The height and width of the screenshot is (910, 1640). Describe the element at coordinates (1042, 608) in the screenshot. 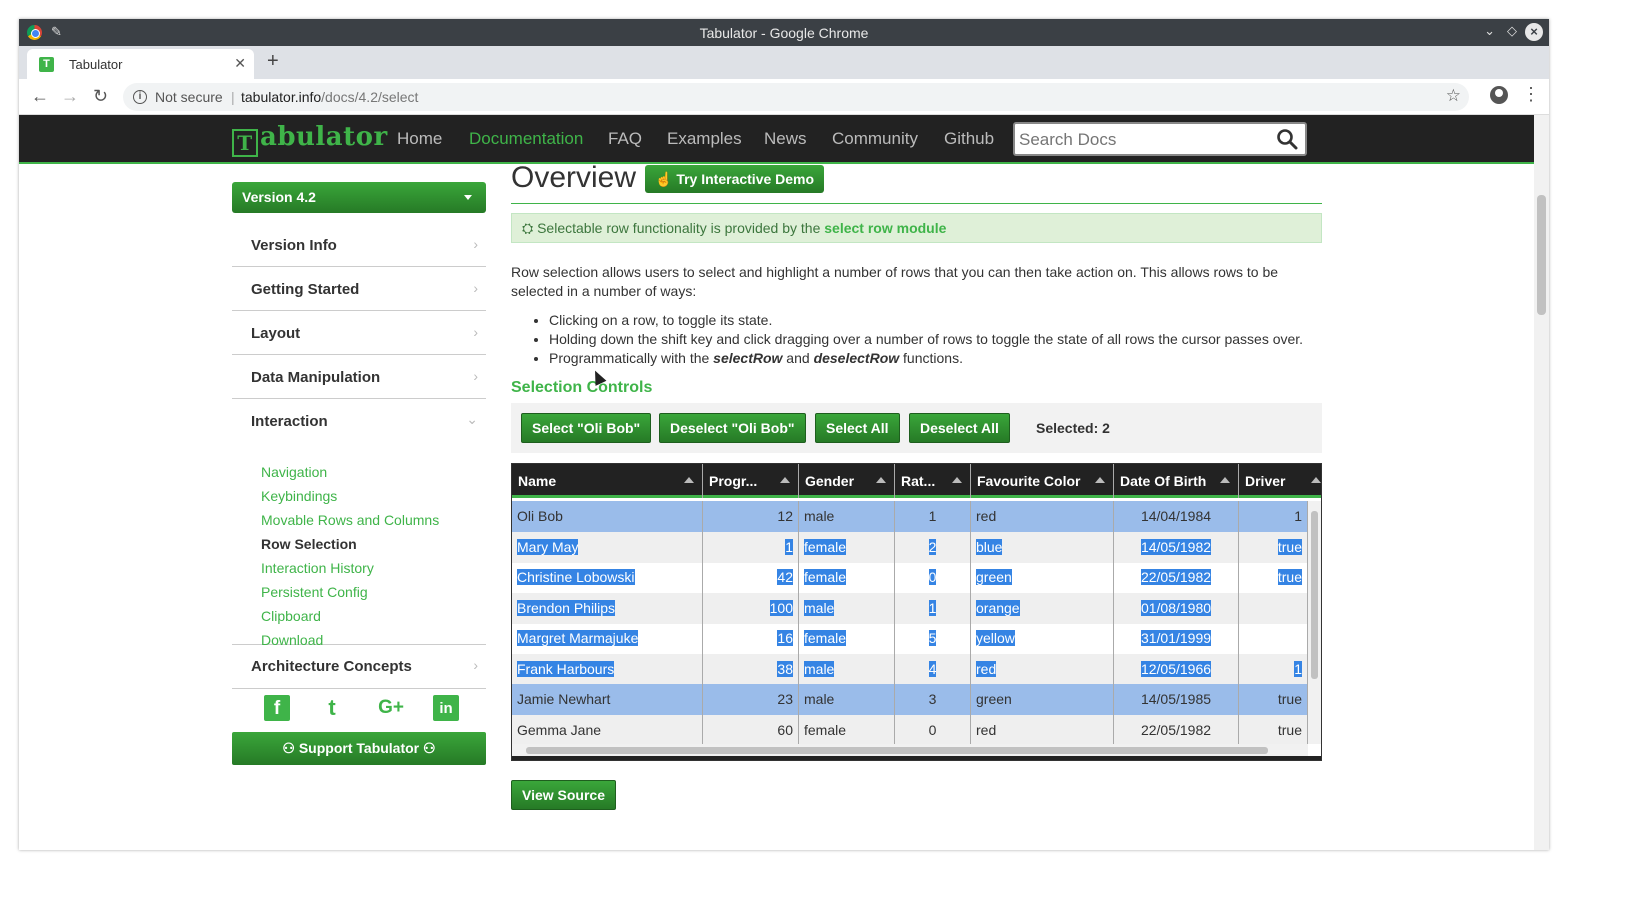

I see `table-cell-color: orange` at that location.